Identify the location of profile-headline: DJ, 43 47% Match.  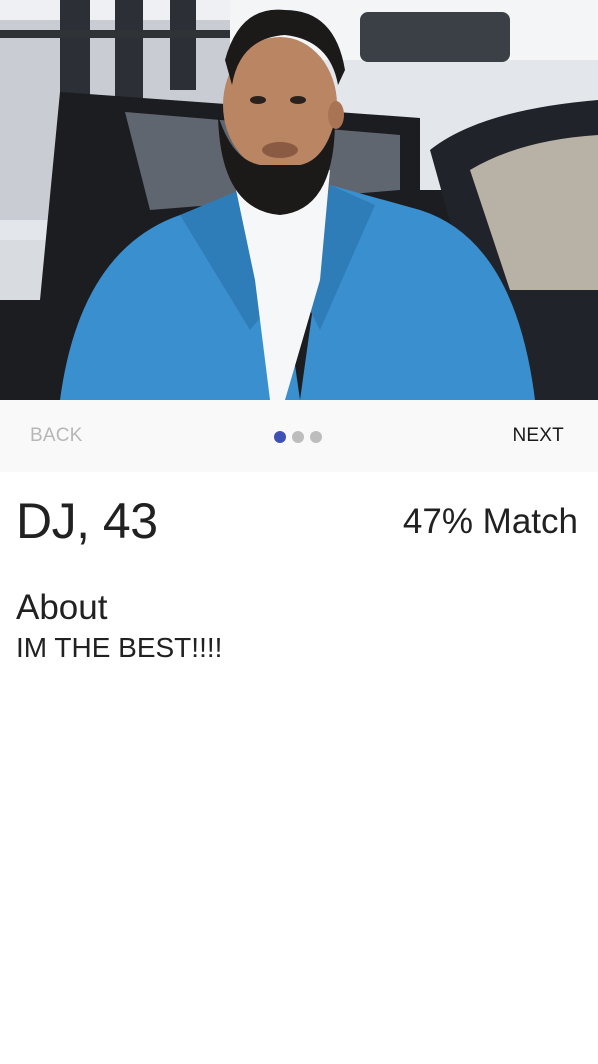
(299, 520).